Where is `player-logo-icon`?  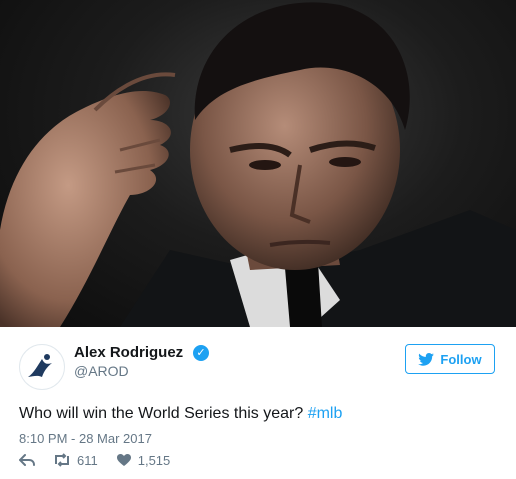 player-logo-icon is located at coordinates (40, 365).